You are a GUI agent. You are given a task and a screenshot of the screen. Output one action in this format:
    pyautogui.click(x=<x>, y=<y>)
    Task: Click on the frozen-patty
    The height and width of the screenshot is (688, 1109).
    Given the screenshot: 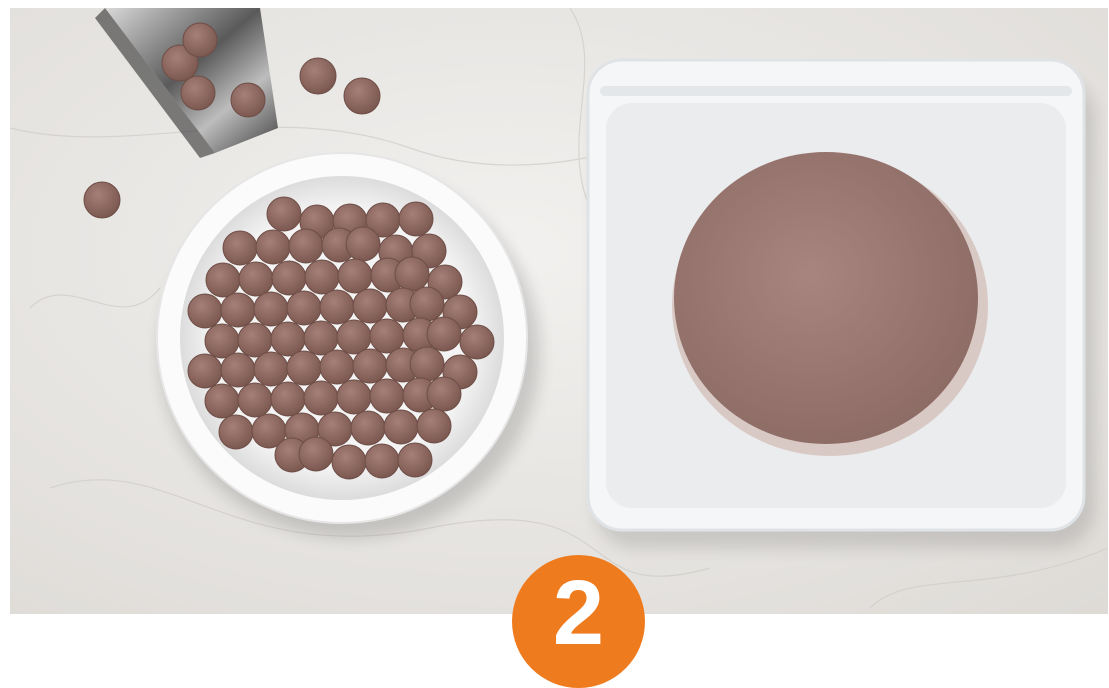 What is the action you would take?
    pyautogui.click(x=826, y=298)
    